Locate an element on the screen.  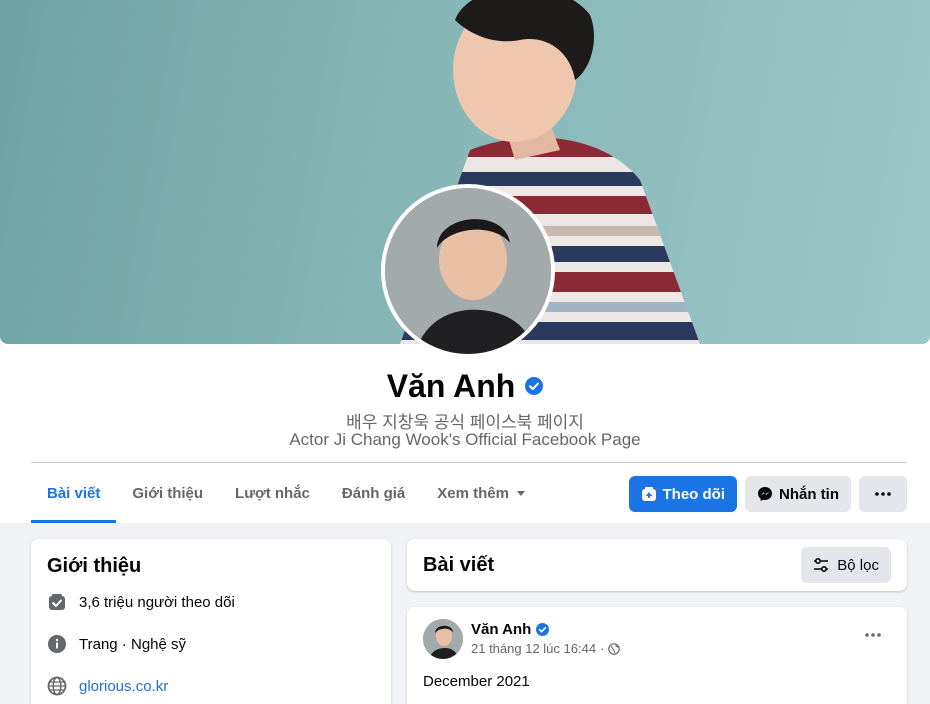
tab-reviews-label: Đánh giá is located at coordinates (373, 493).